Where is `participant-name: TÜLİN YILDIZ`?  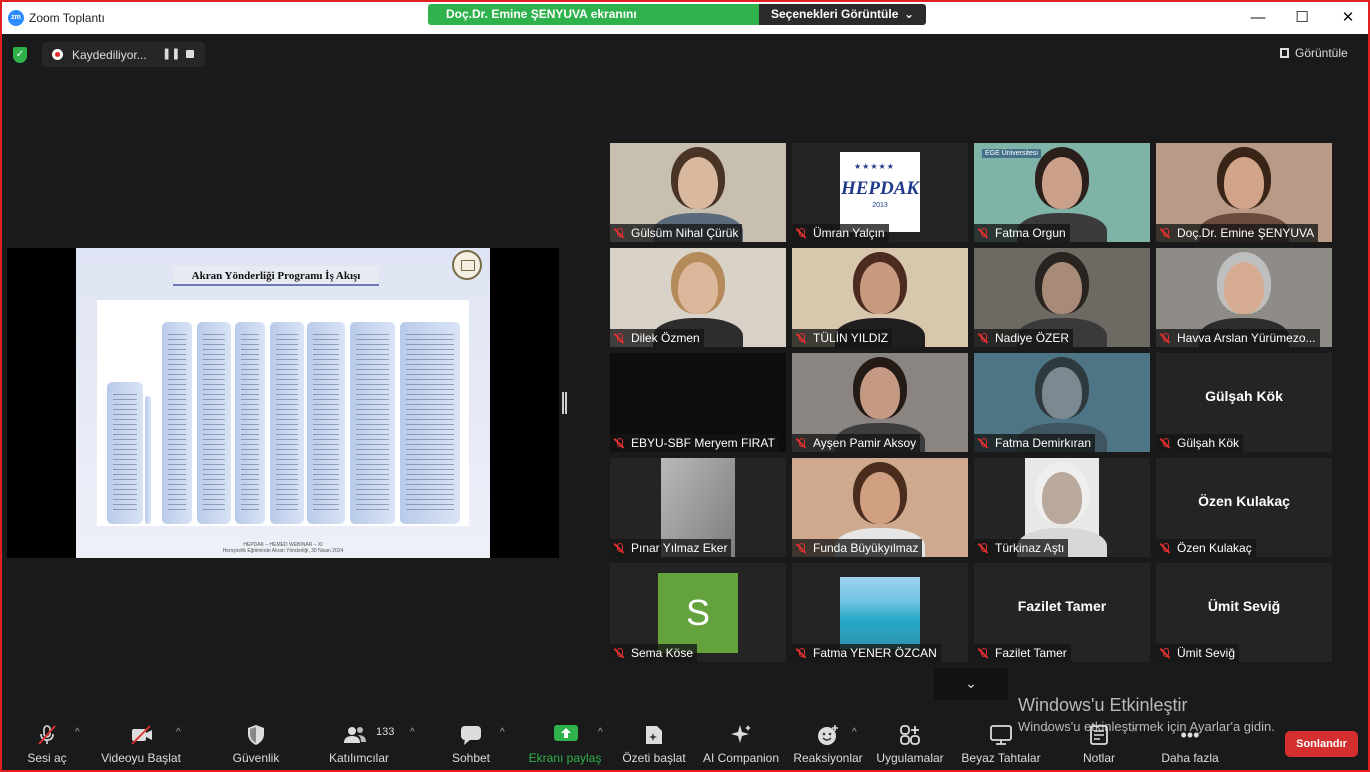
participant-name: TÜLİN YILDIZ is located at coordinates (851, 338).